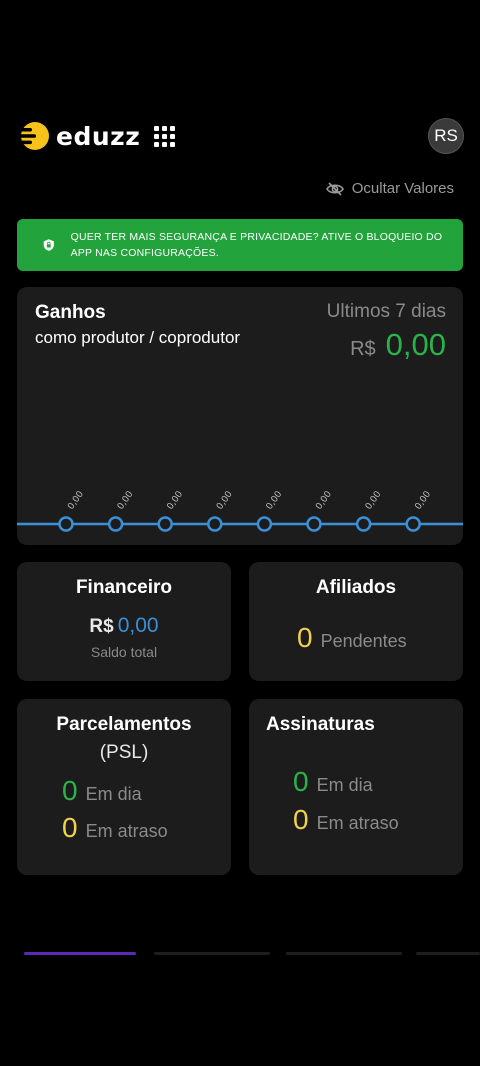 The width and height of the screenshot is (480, 1066). I want to click on earnings-value: 0,00, so click(415, 344).